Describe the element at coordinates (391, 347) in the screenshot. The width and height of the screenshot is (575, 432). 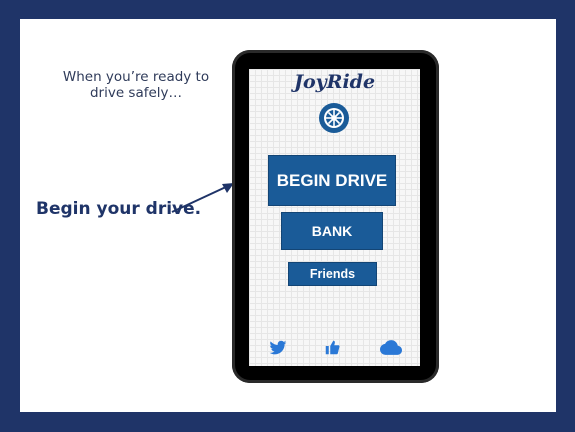
I see `cloud-icon` at that location.